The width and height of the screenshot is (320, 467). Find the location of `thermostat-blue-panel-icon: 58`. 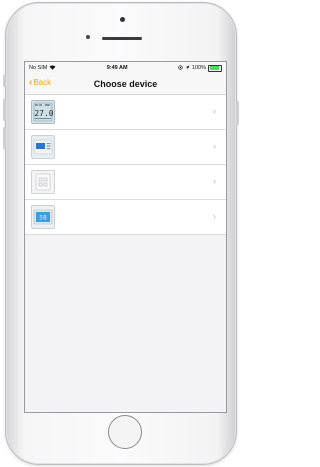

thermostat-blue-panel-icon: 58 is located at coordinates (43, 217).